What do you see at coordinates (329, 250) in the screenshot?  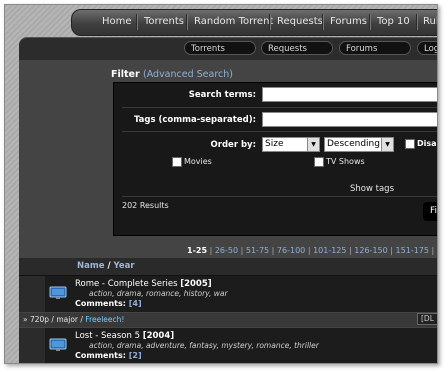 I see `page-link: 101-125` at bounding box center [329, 250].